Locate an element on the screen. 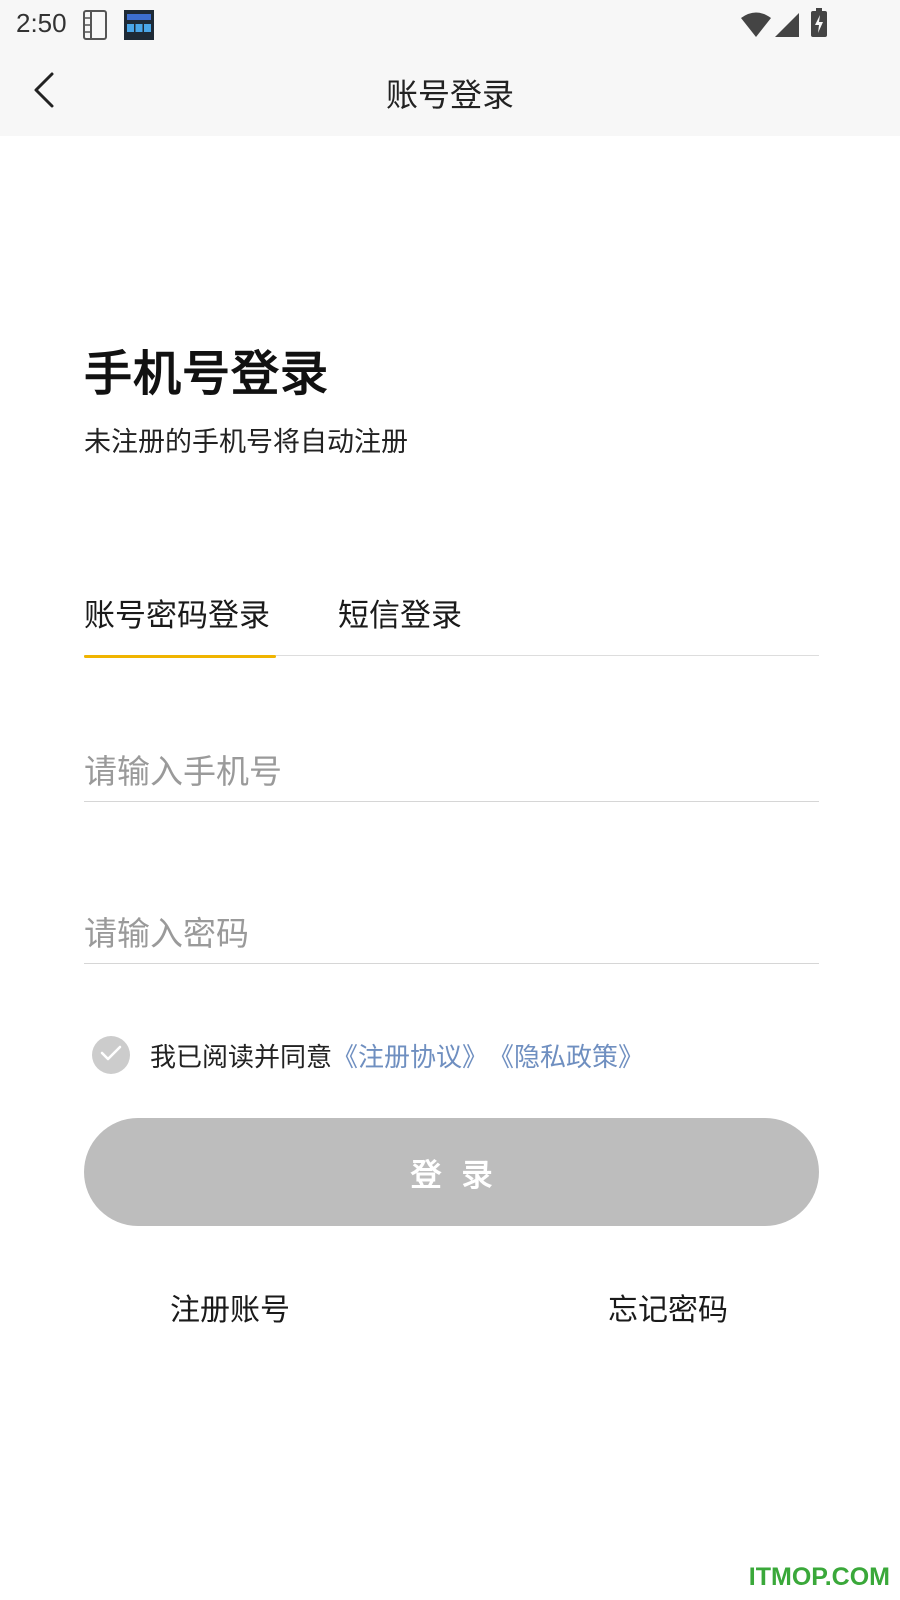 Image resolution: width=900 pixels, height=1600 pixels. register-link: 注册账号 is located at coordinates (230, 1307).